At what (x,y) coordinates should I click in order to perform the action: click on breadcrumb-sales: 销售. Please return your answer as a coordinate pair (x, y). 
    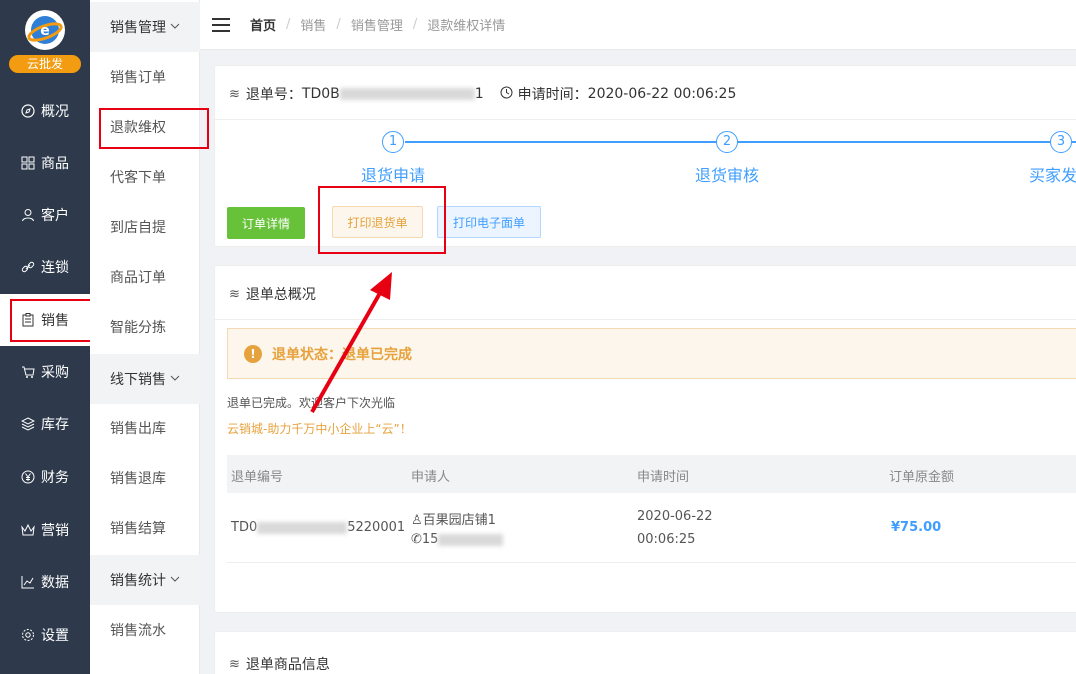
    Looking at the image, I should click on (313, 24).